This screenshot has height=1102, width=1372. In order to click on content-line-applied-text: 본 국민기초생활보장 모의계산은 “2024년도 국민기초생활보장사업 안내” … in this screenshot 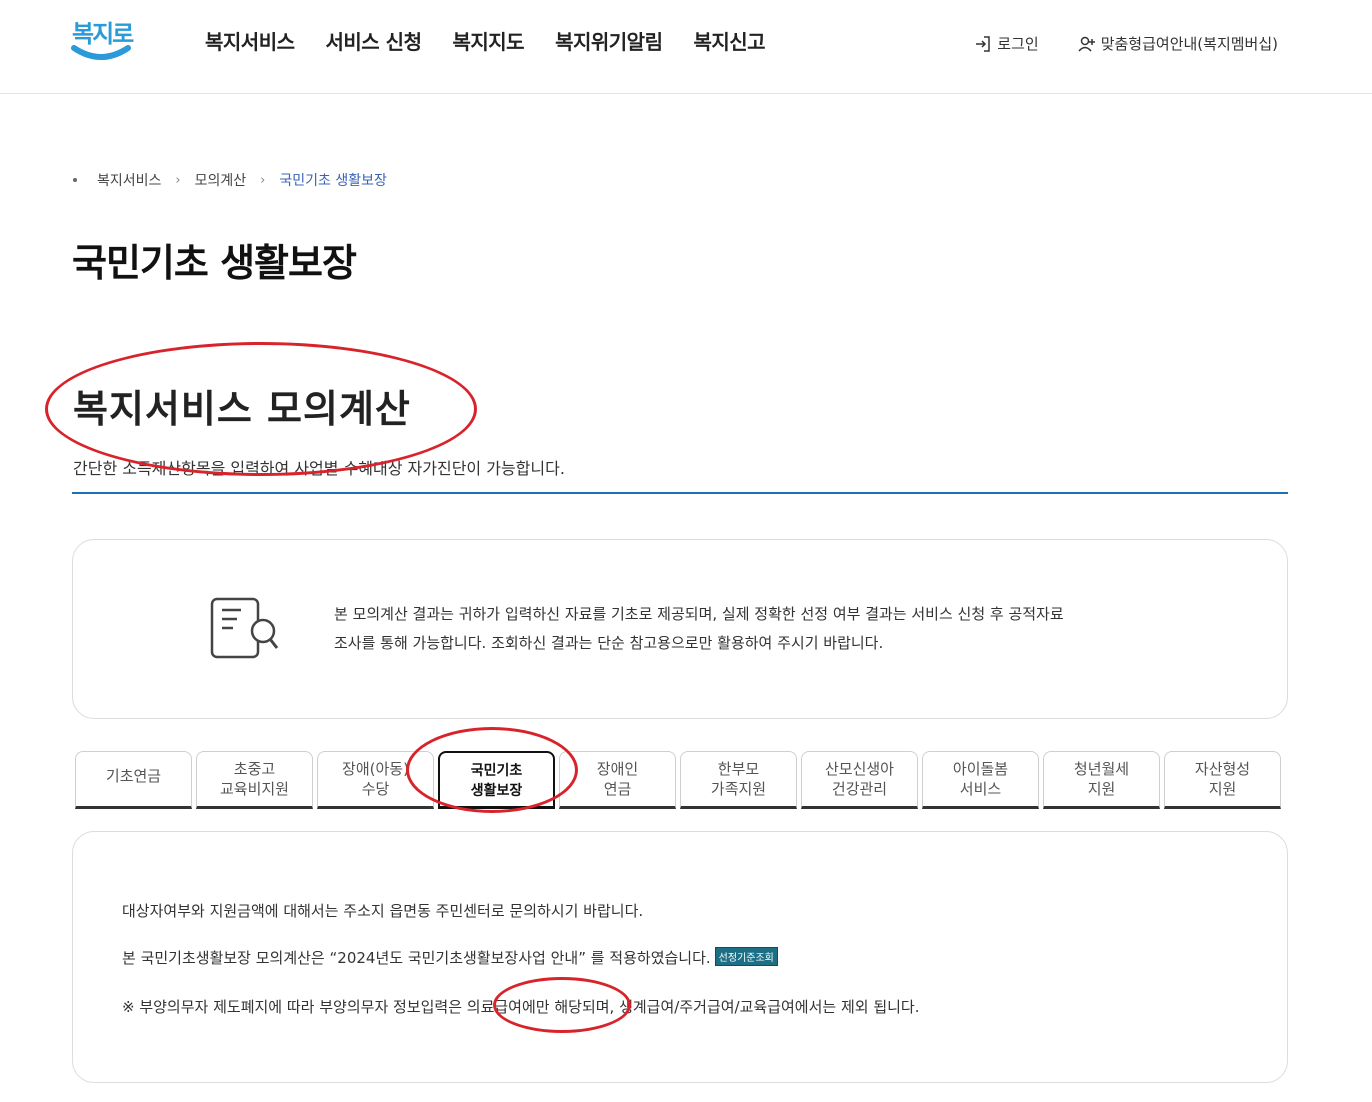, I will do `click(416, 958)`.